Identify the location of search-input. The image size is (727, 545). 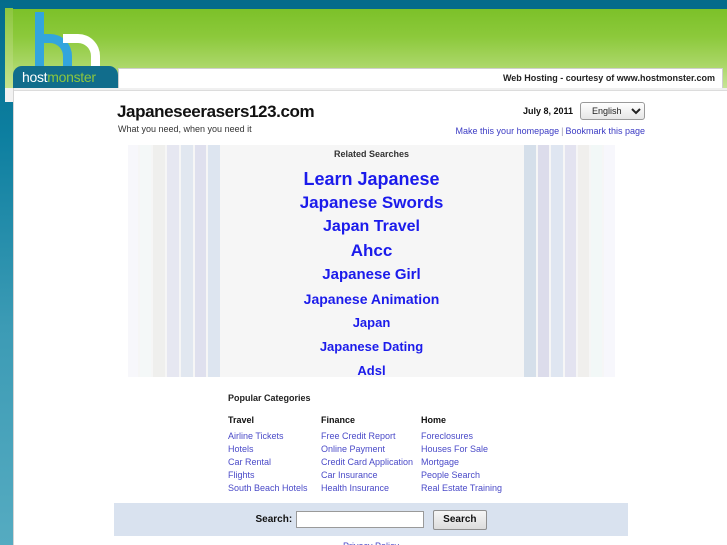
(360, 519).